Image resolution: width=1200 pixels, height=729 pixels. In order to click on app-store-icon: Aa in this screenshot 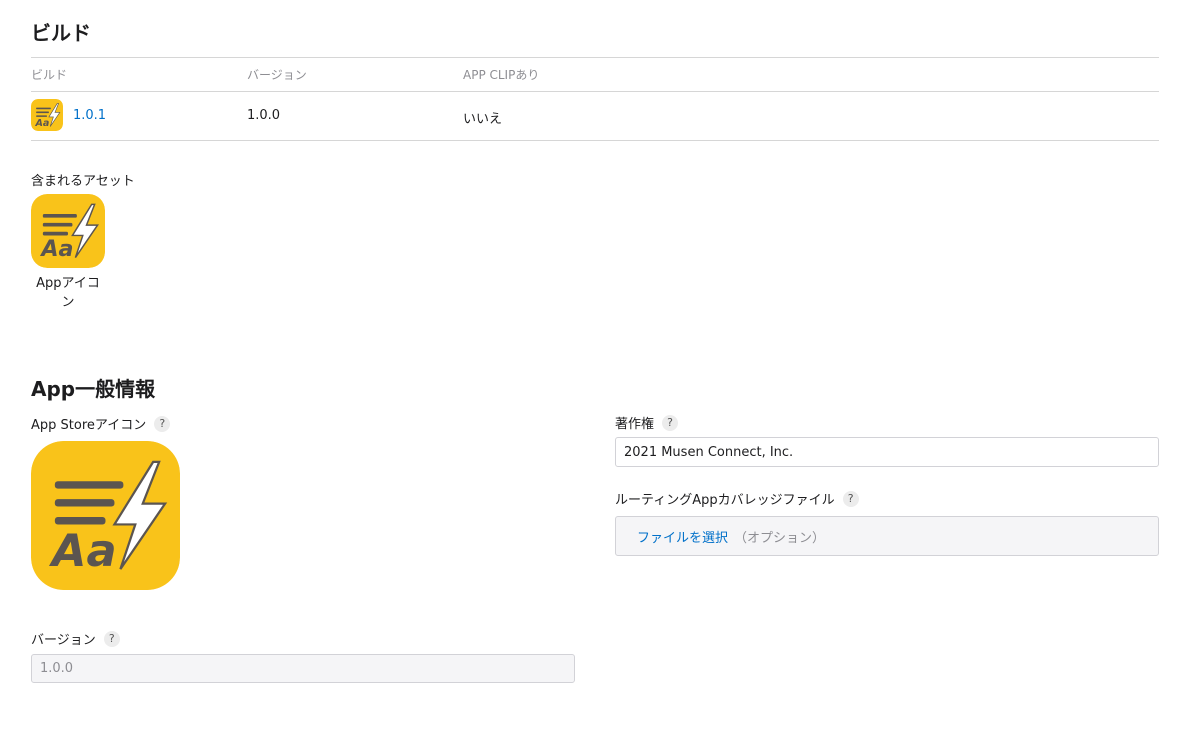, I will do `click(105, 515)`.